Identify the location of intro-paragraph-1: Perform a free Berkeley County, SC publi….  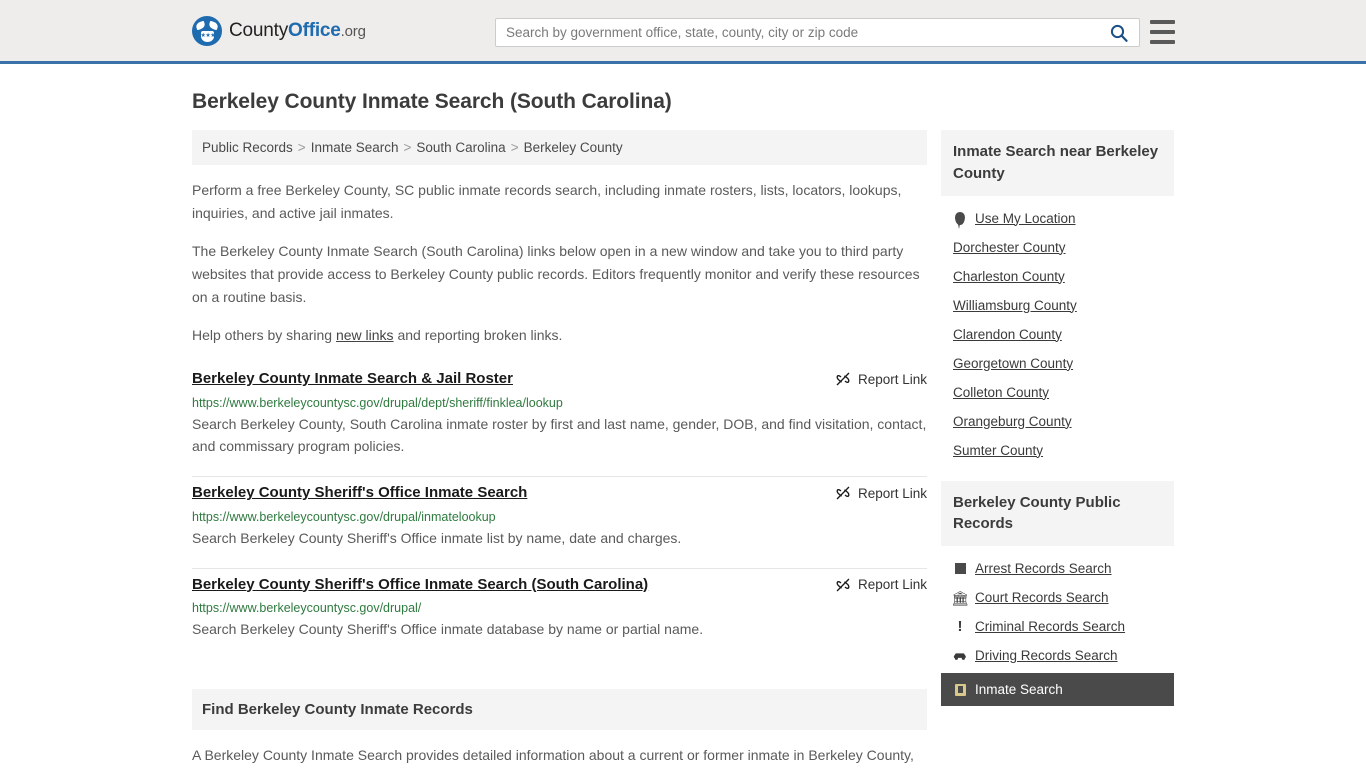
(547, 201).